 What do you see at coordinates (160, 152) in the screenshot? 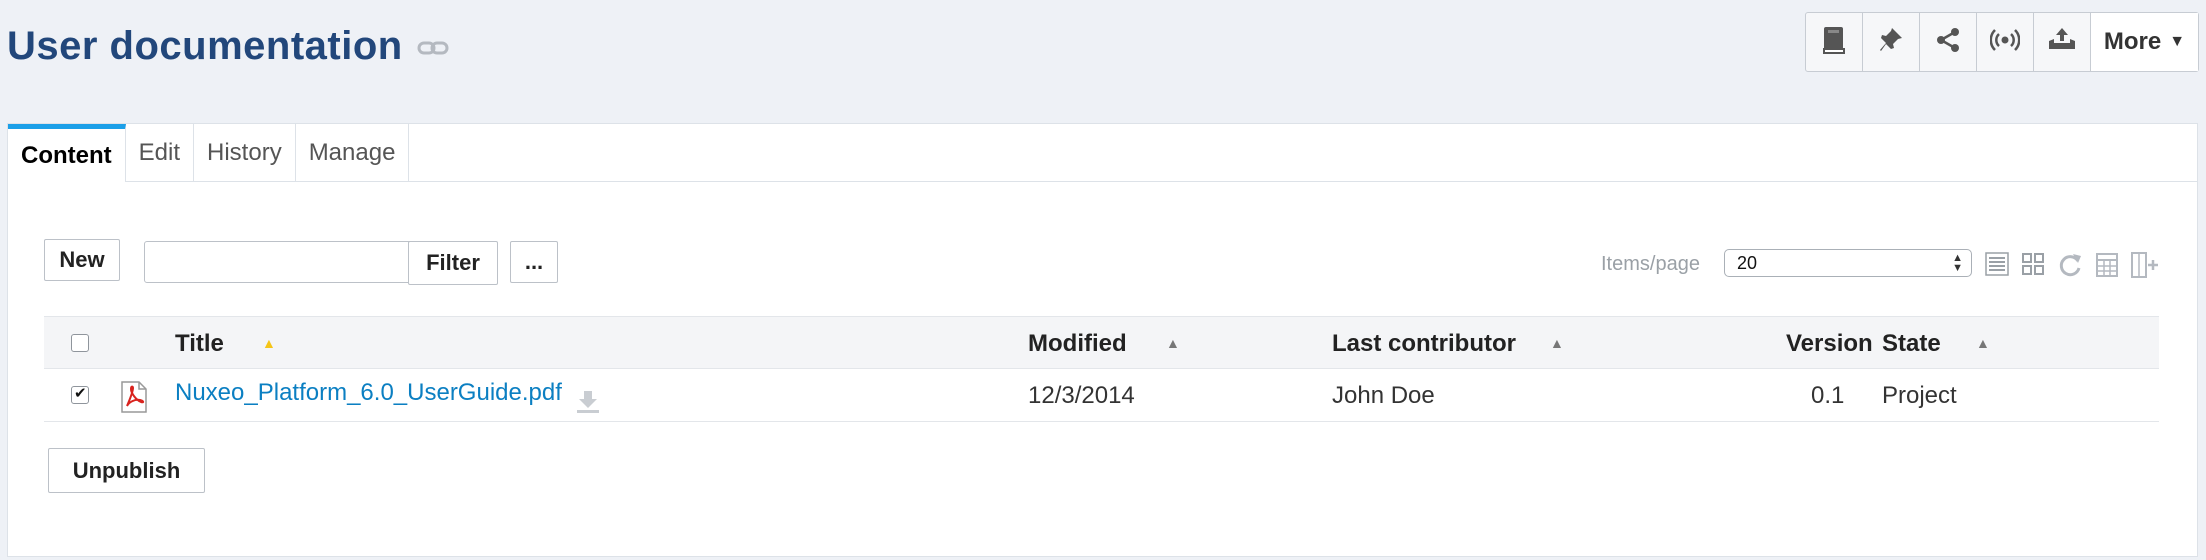
I see `tab-edit: Edit` at bounding box center [160, 152].